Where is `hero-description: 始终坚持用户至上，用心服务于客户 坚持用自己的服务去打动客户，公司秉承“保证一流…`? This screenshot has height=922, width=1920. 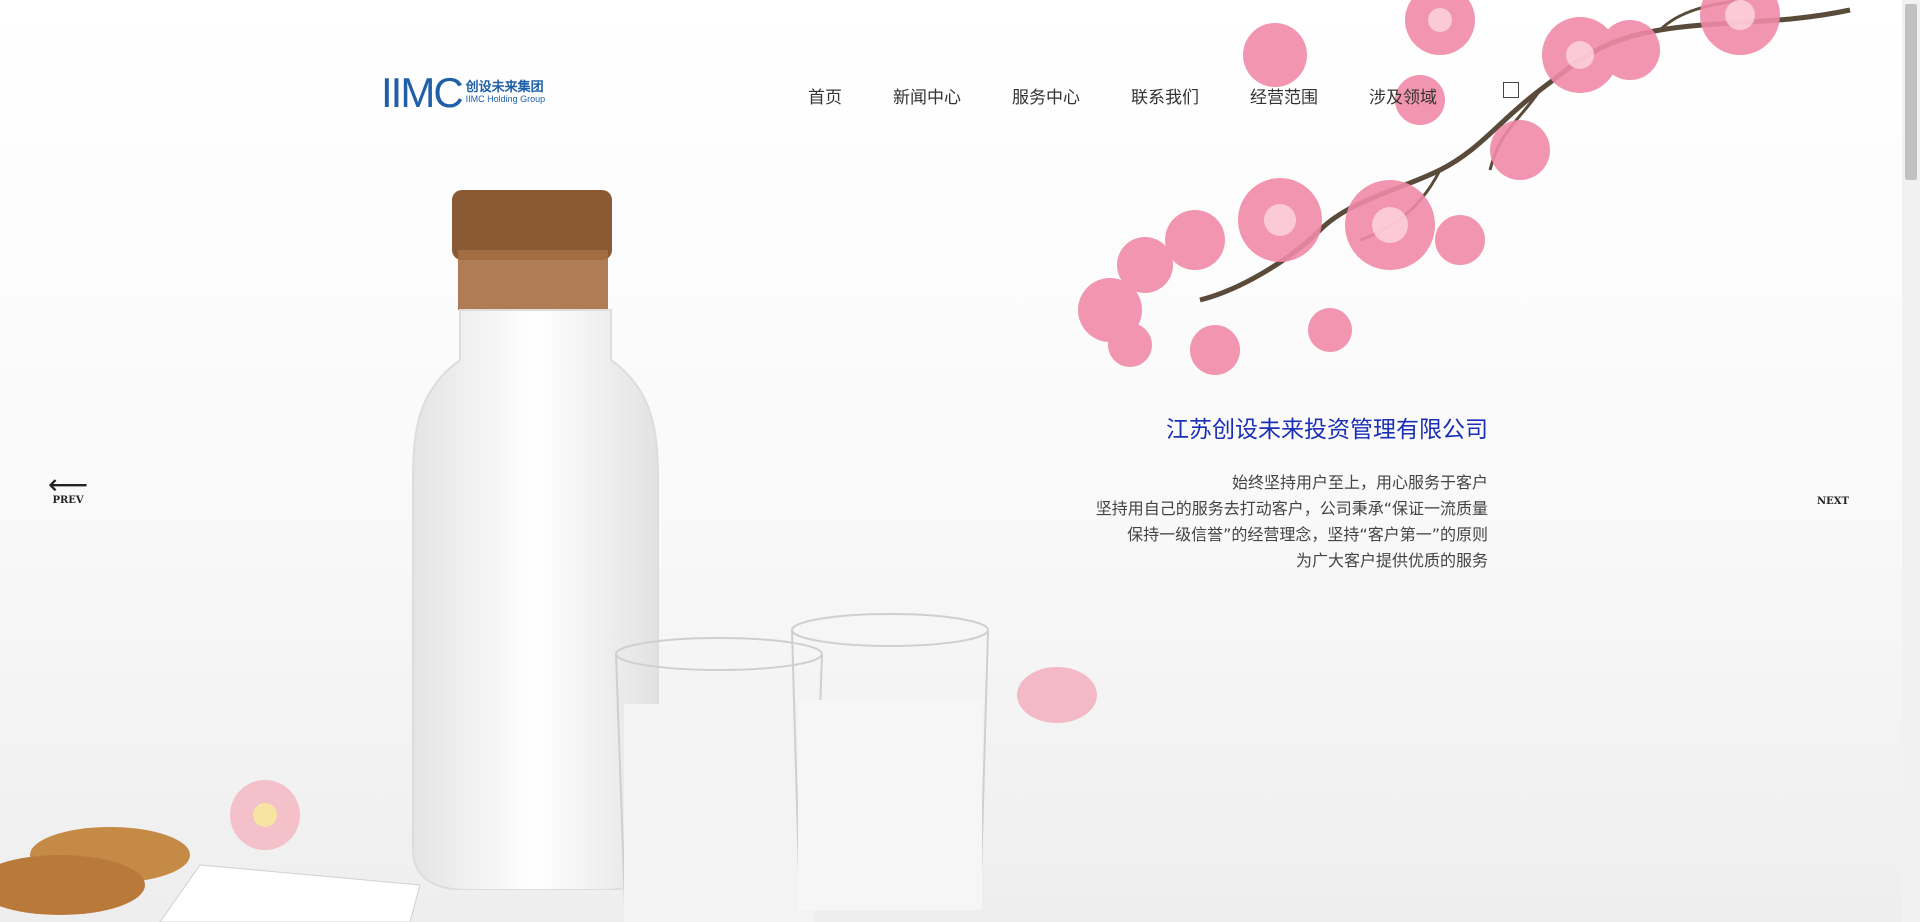 hero-description: 始终坚持用户至上，用心服务于客户 坚持用自己的服务去打动客户，公司秉承“保证一流… is located at coordinates (1292, 522).